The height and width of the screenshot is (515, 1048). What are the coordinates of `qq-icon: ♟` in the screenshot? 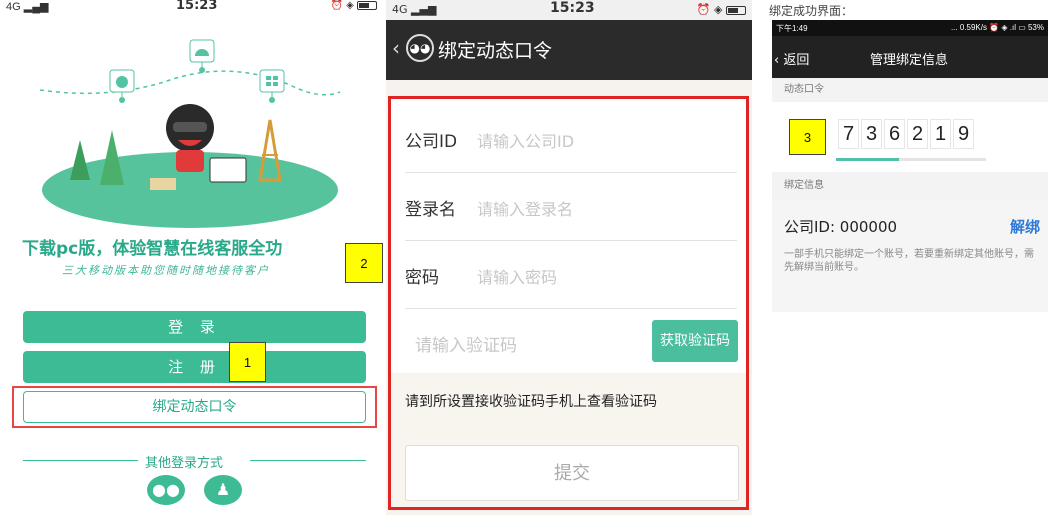 It's located at (223, 489).